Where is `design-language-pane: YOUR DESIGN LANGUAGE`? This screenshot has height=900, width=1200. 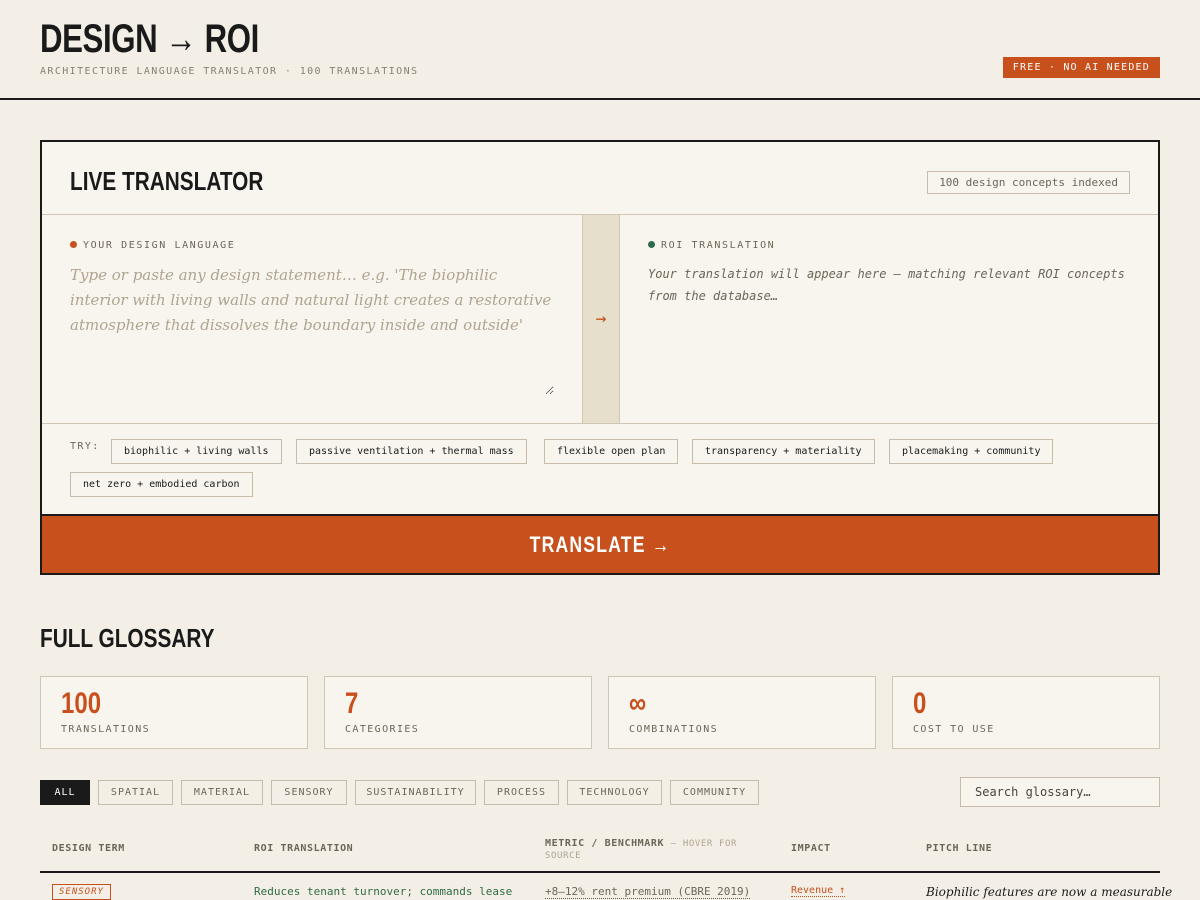
design-language-pane: YOUR DESIGN LANGUAGE is located at coordinates (312, 319).